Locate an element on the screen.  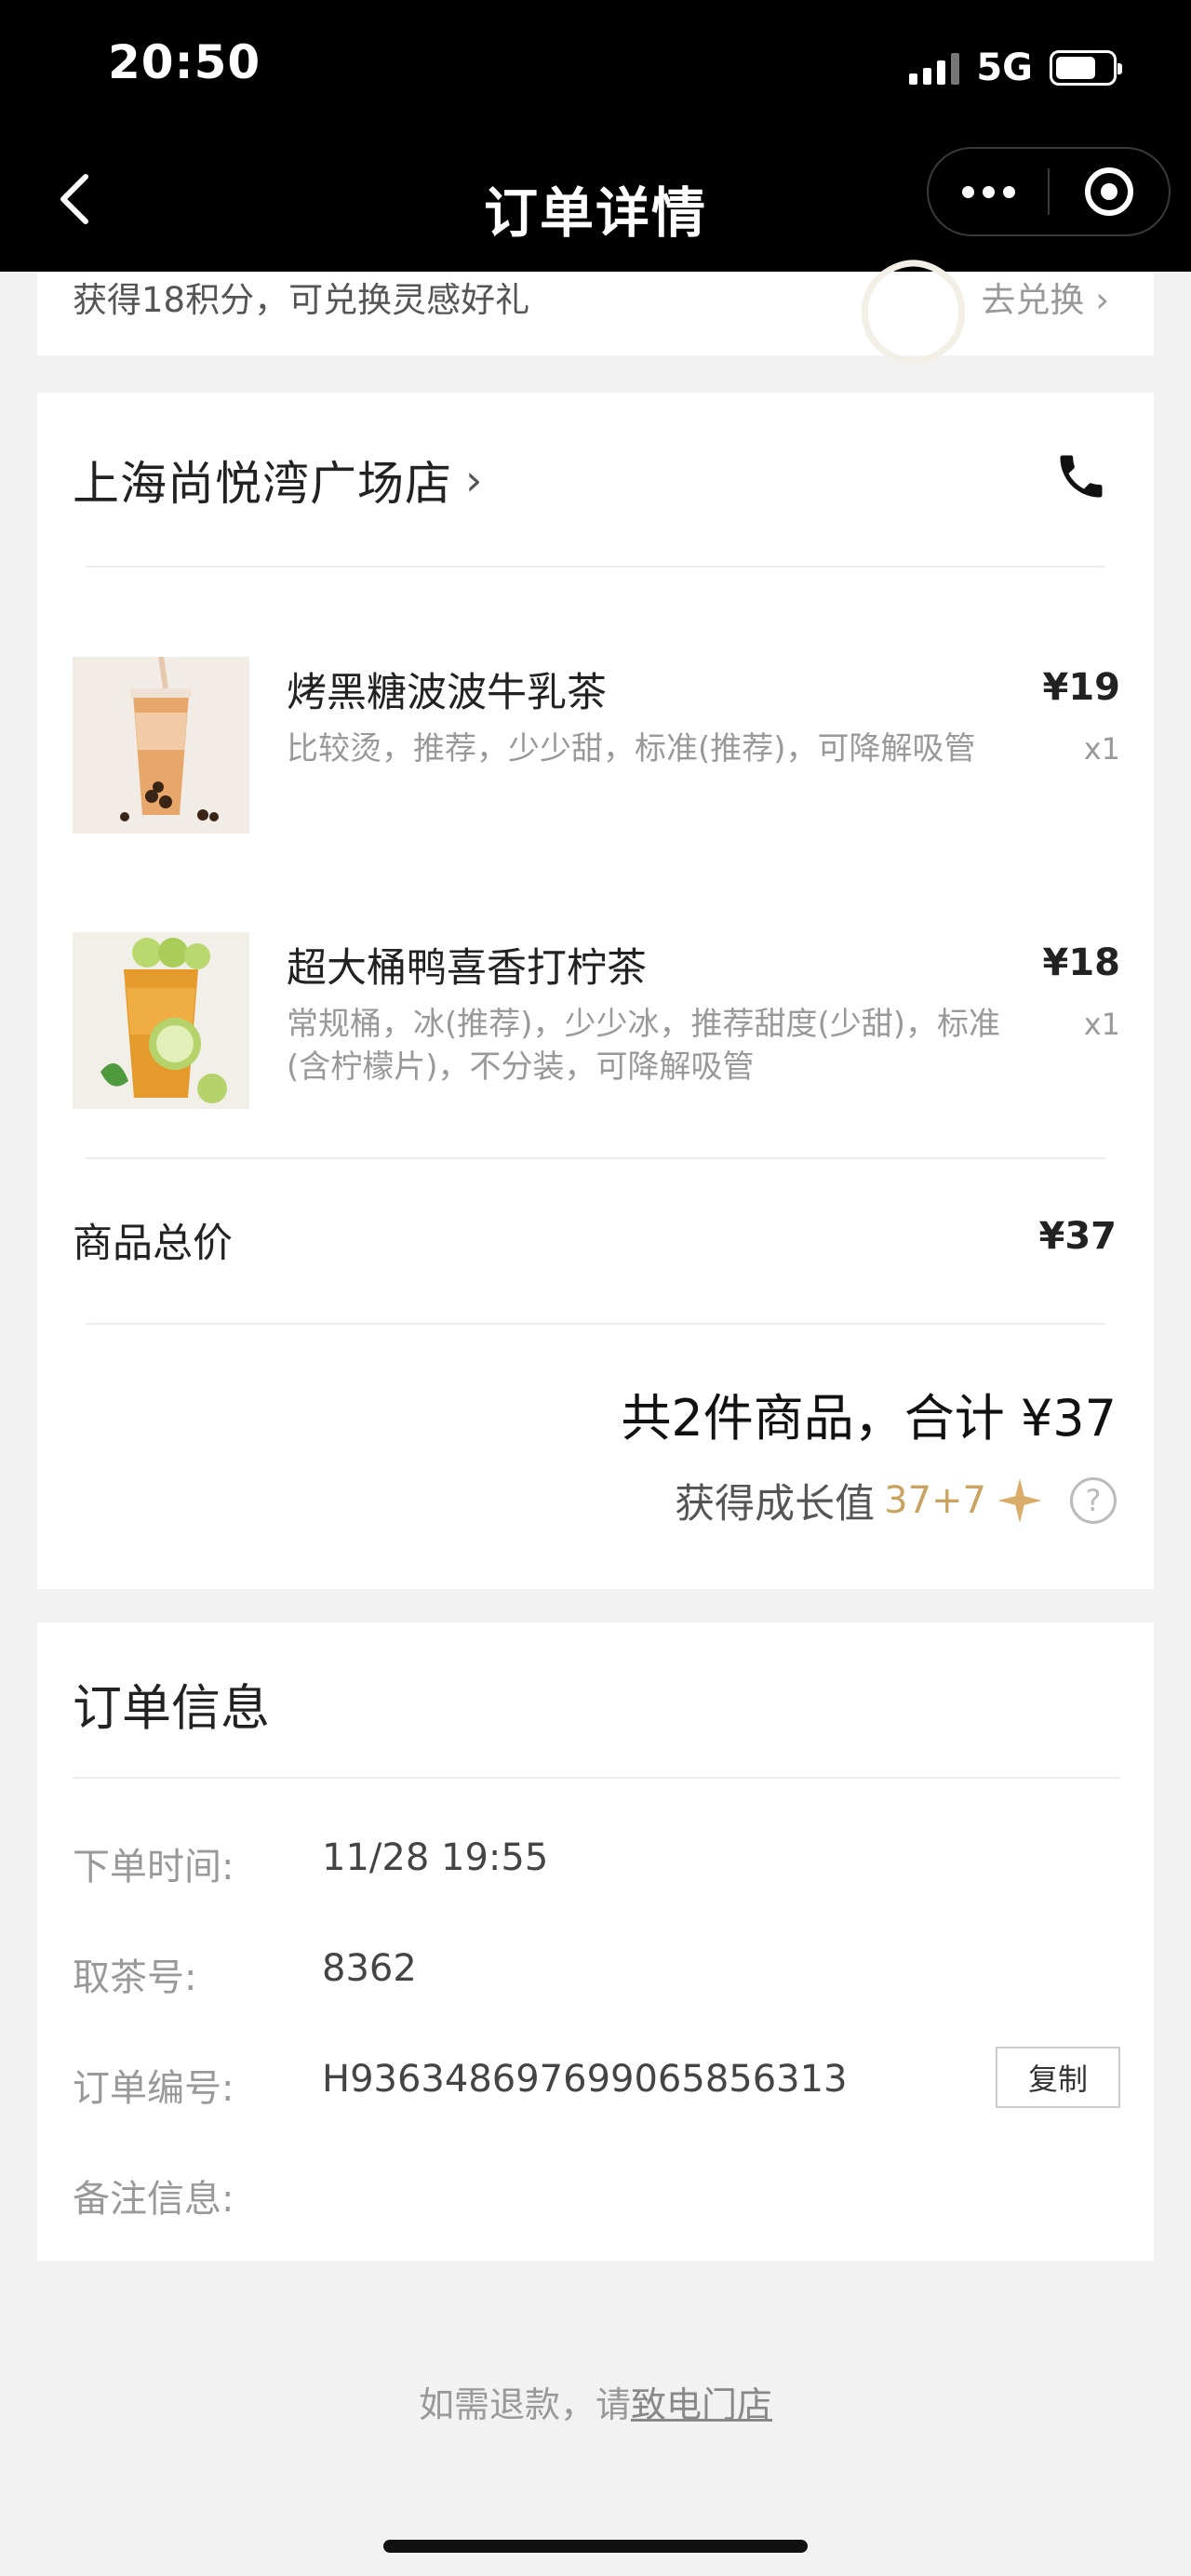
points-text: 获得18积分，可兑换灵感好礼 is located at coordinates (301, 300).